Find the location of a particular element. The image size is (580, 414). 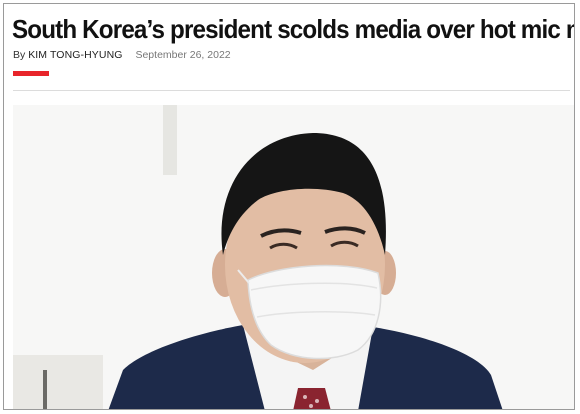

byline: By KIM TONG-HYUNG September 26, 2022 is located at coordinates (122, 55).